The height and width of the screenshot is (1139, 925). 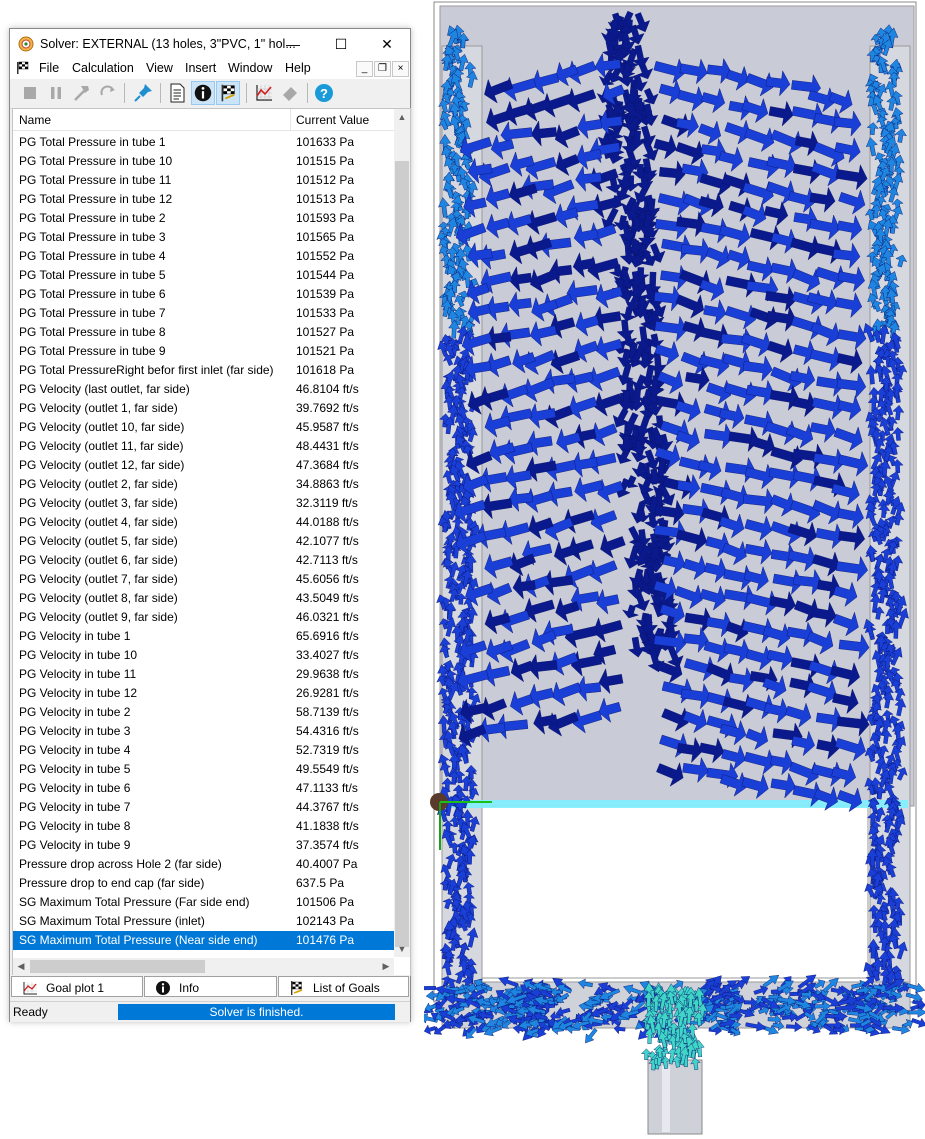 What do you see at coordinates (143, 93) in the screenshot?
I see `pin-icon` at bounding box center [143, 93].